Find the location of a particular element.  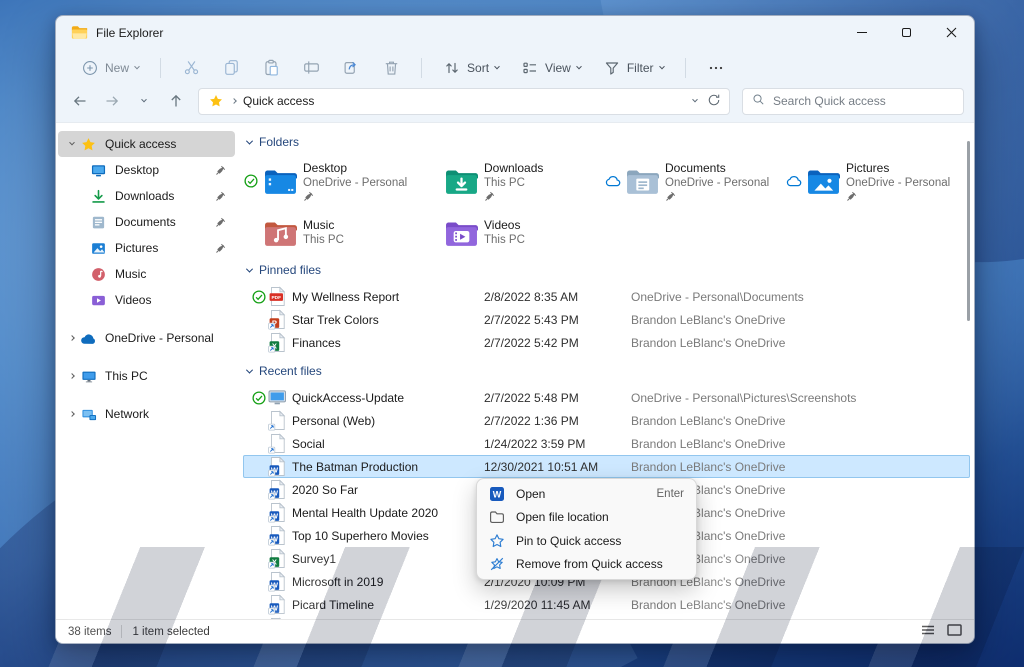

folder-tile-pictures: Pictures OneDrive - Personal is located at coordinates (876, 181).